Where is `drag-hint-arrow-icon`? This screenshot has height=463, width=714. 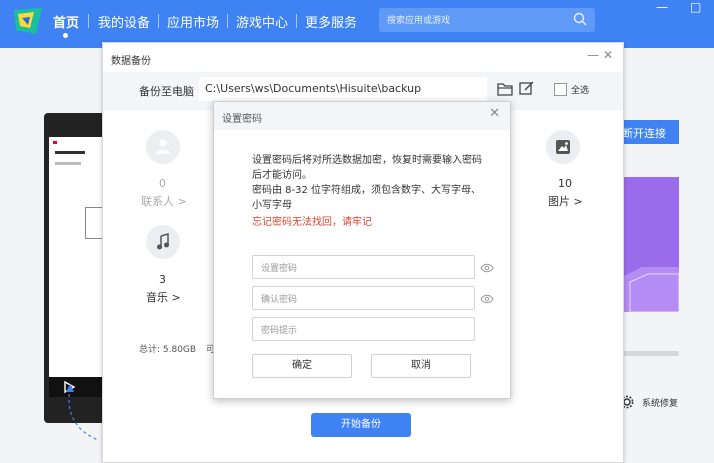 drag-hint-arrow-icon is located at coordinates (82, 412).